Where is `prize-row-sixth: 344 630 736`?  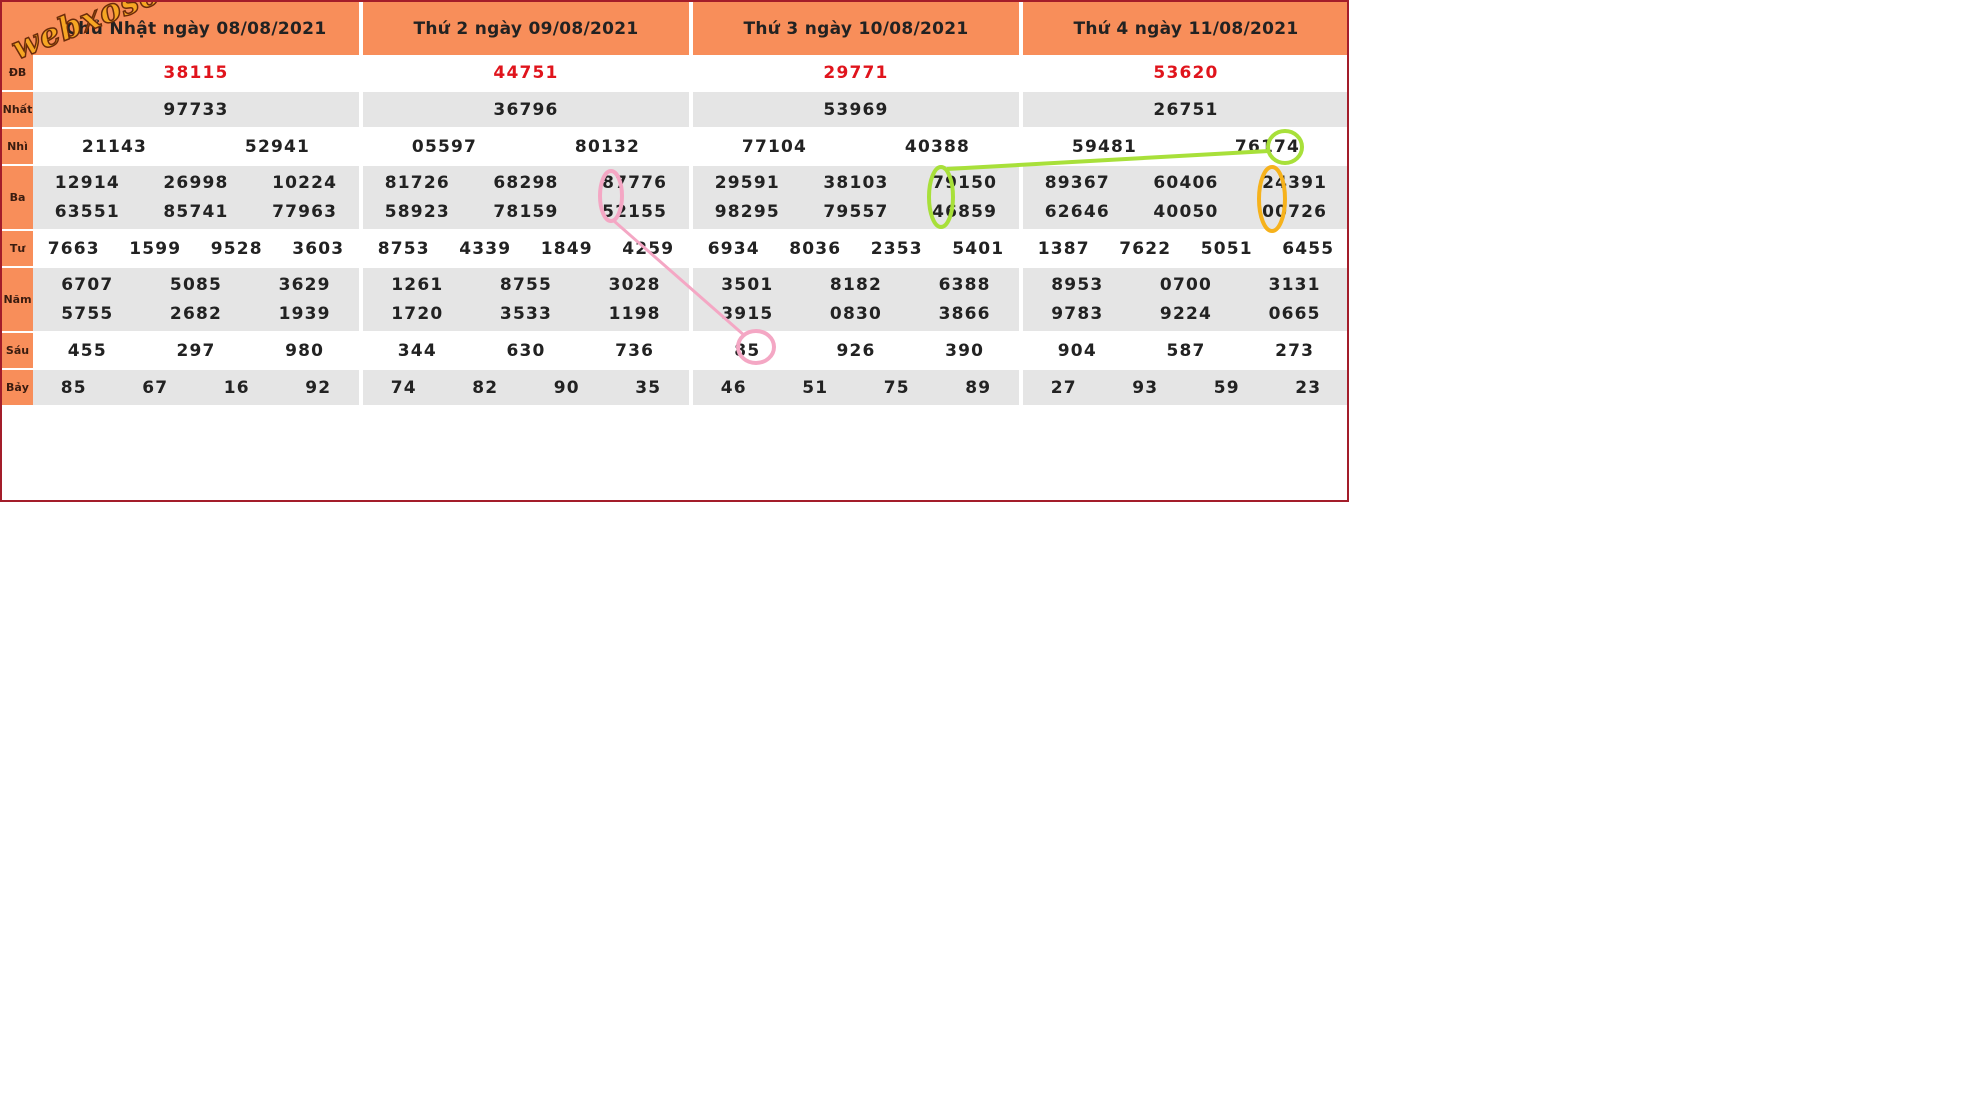 prize-row-sixth: 344 630 736 is located at coordinates (526, 350).